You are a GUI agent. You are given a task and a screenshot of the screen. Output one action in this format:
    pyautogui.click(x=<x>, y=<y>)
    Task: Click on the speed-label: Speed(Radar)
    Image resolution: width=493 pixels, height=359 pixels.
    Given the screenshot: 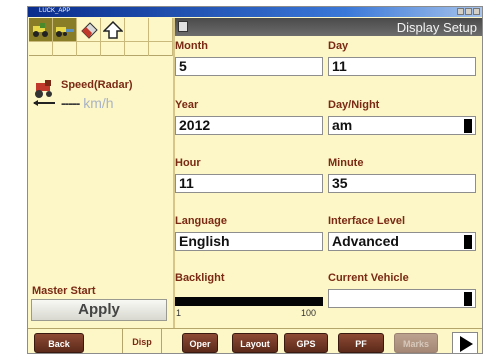 What is the action you would take?
    pyautogui.click(x=97, y=85)
    